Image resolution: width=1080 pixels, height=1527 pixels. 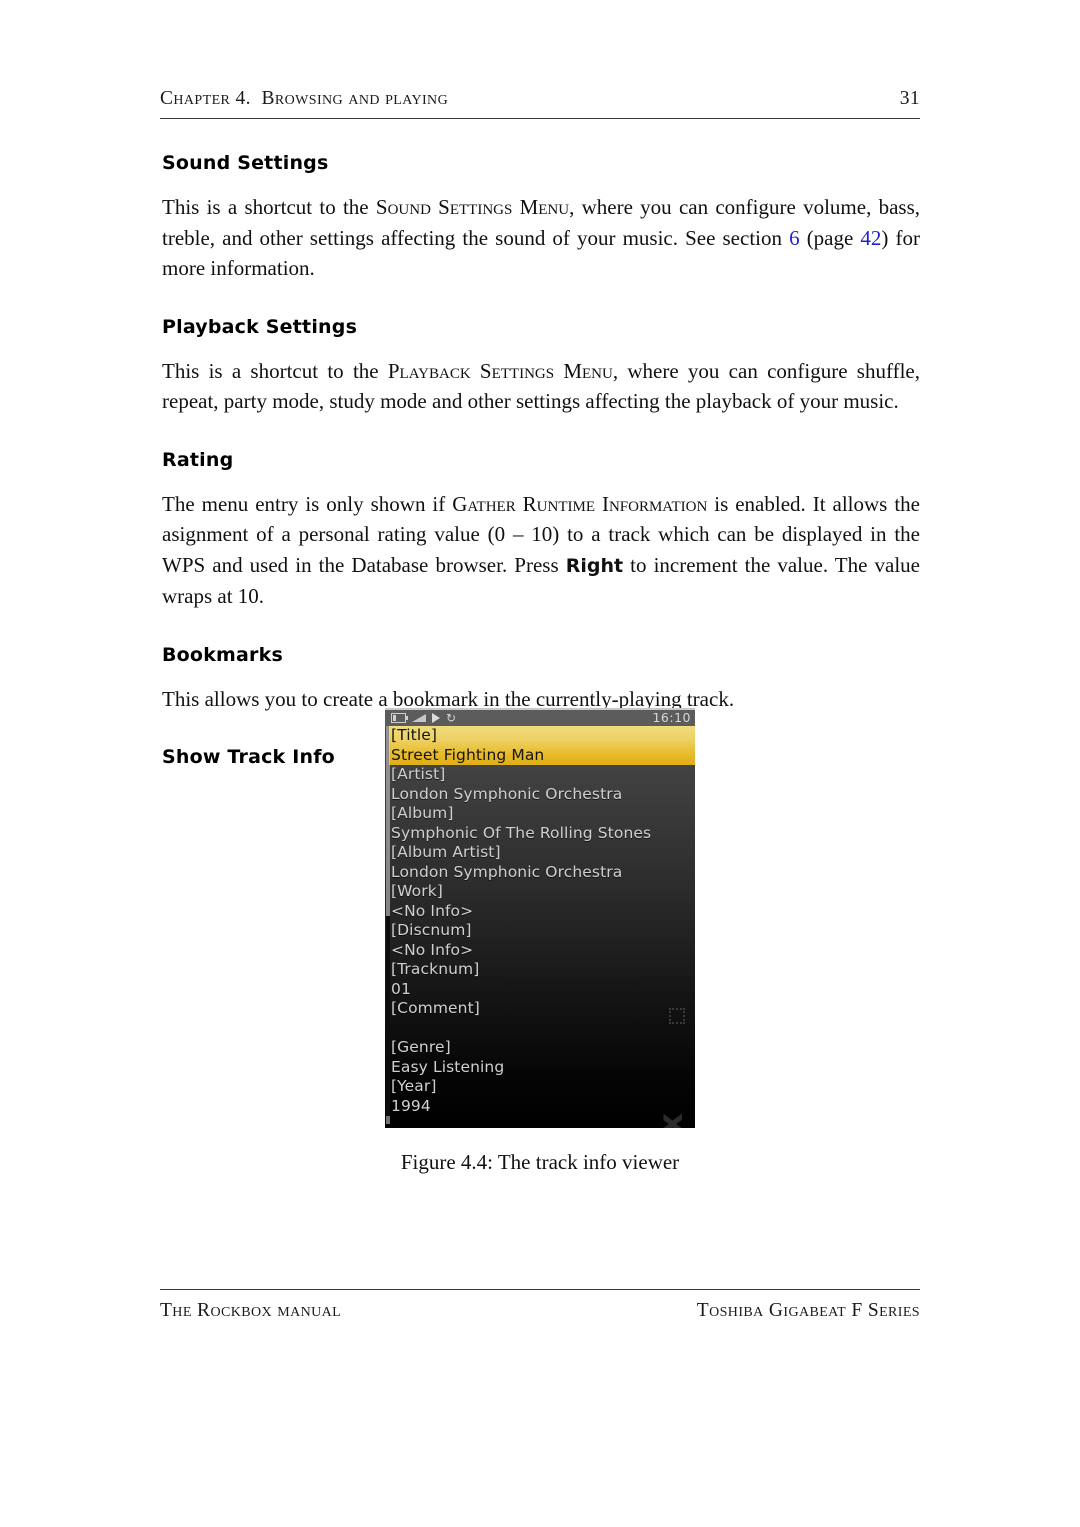 I want to click on volume-icon, so click(x=419, y=718).